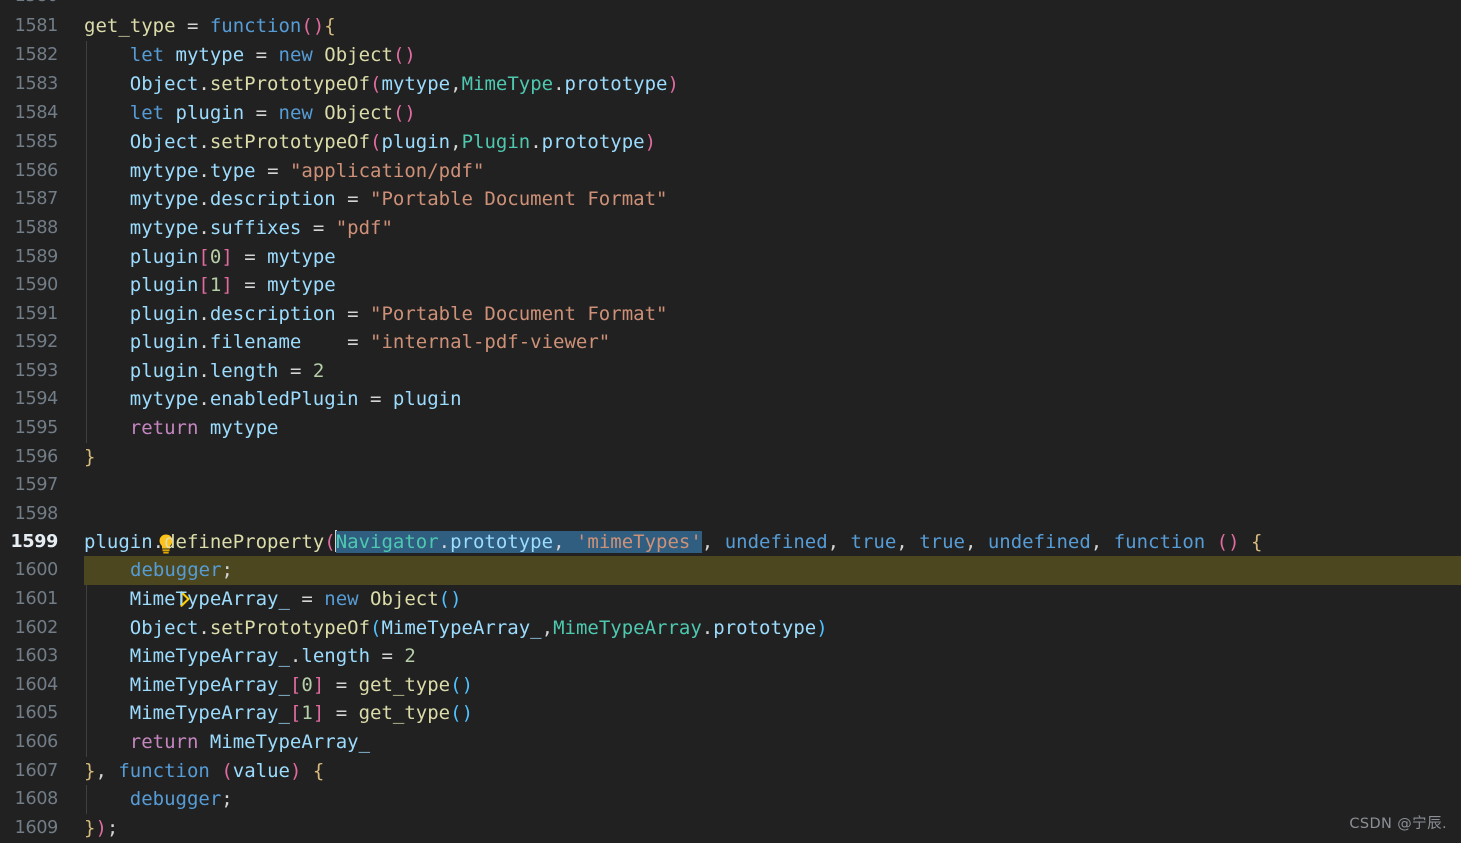 This screenshot has width=1461, height=843. What do you see at coordinates (730, 799) in the screenshot?
I see `editor-line: 1608 debugger;` at bounding box center [730, 799].